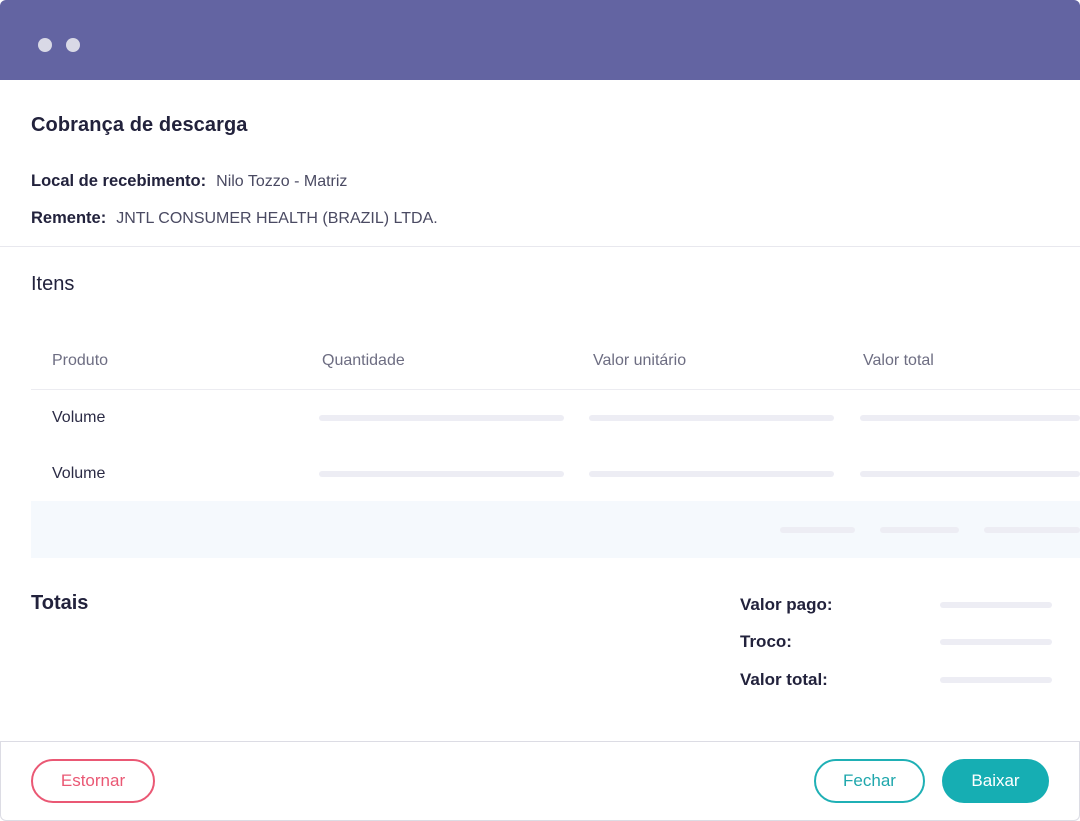 The image size is (1080, 821). I want to click on table-header-divider, so click(555, 389).